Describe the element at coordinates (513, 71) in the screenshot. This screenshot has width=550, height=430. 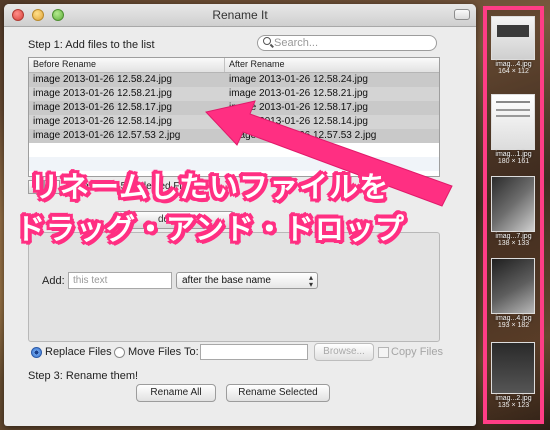
I see `thumbnail-dimensions: 164 × 112` at that location.